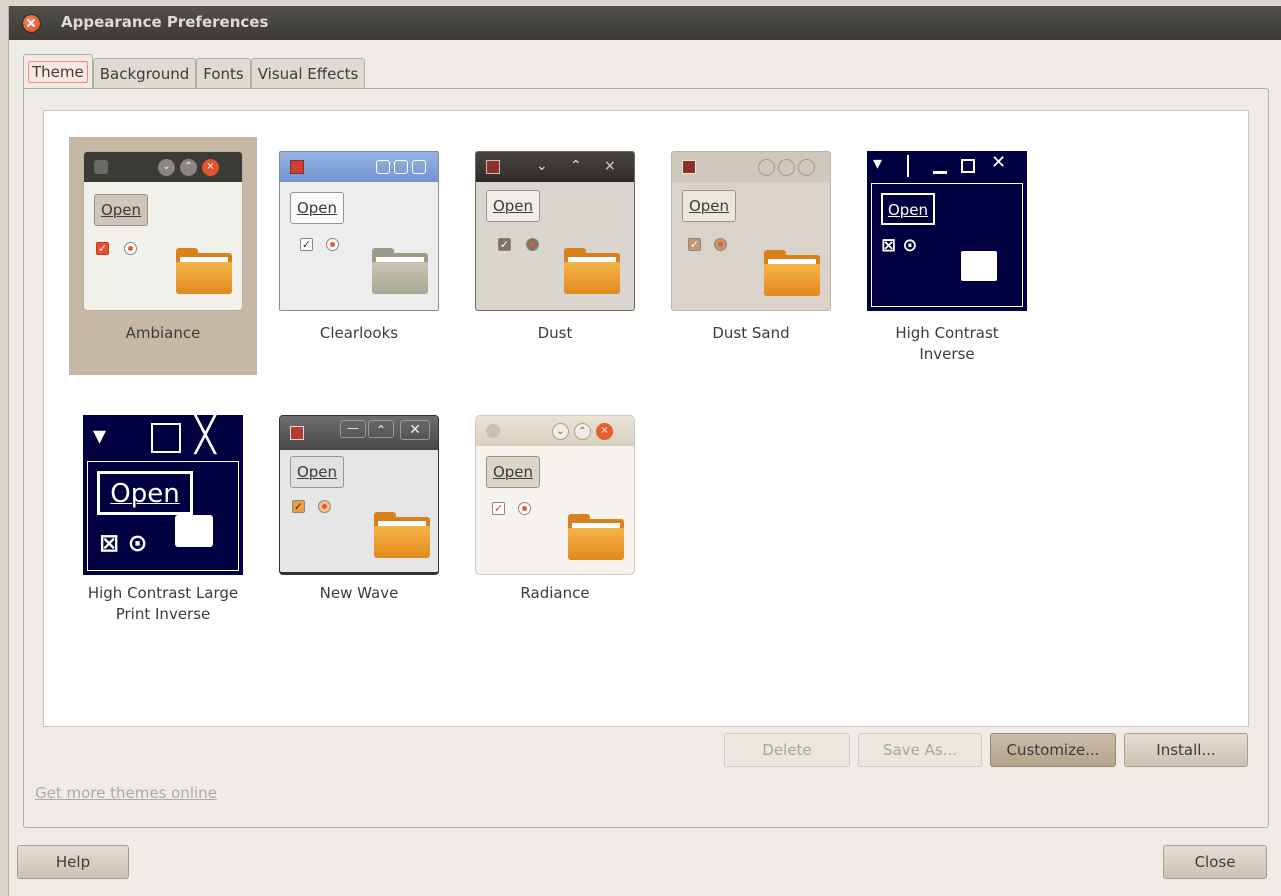  What do you see at coordinates (947, 343) in the screenshot?
I see `theme-name: High Contrast Inverse` at bounding box center [947, 343].